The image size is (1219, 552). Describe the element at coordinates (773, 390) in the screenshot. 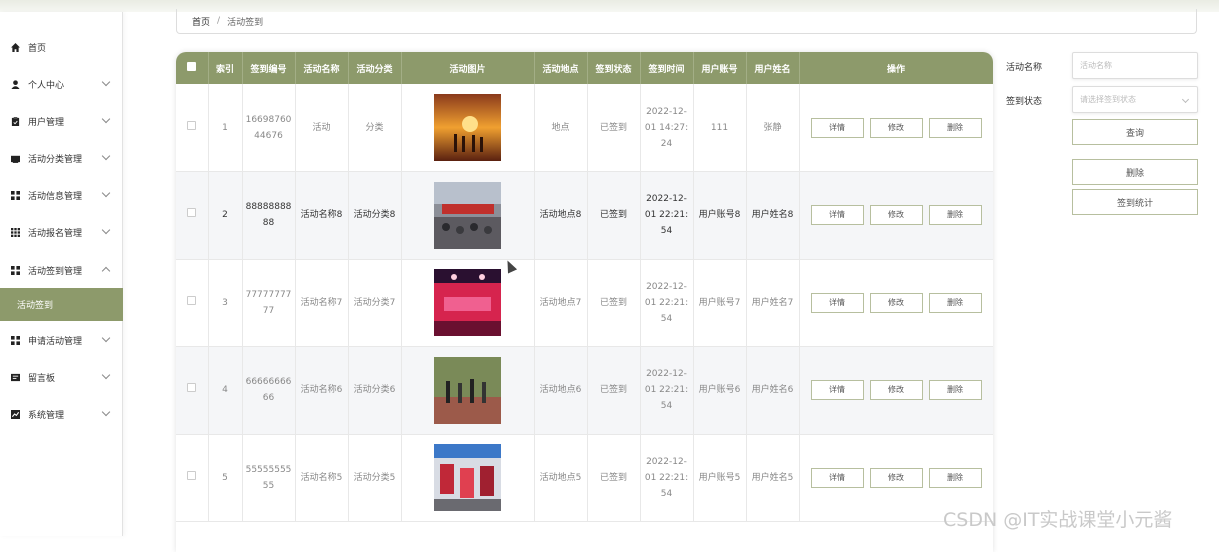

I see `cell-username: 用户姓名6` at that location.